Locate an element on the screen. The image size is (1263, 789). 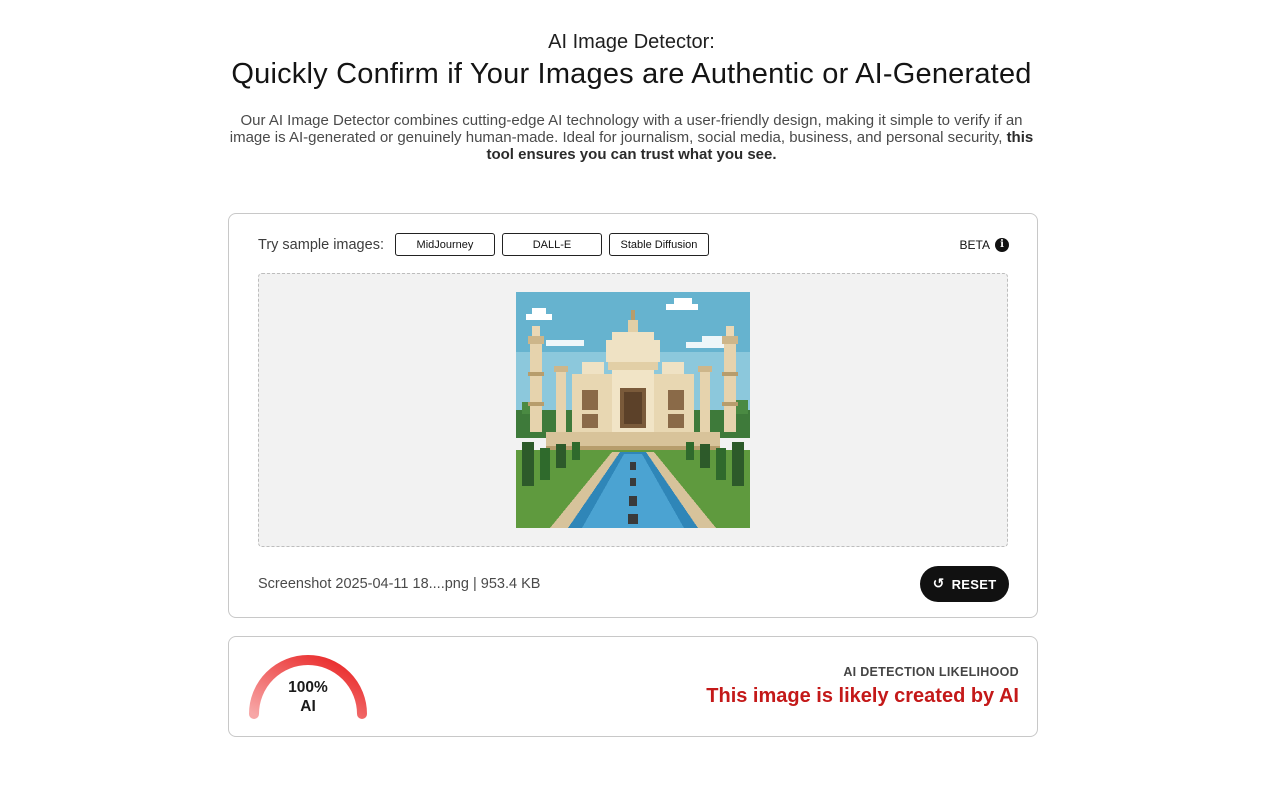
beta-badge: BETA i is located at coordinates (984, 244).